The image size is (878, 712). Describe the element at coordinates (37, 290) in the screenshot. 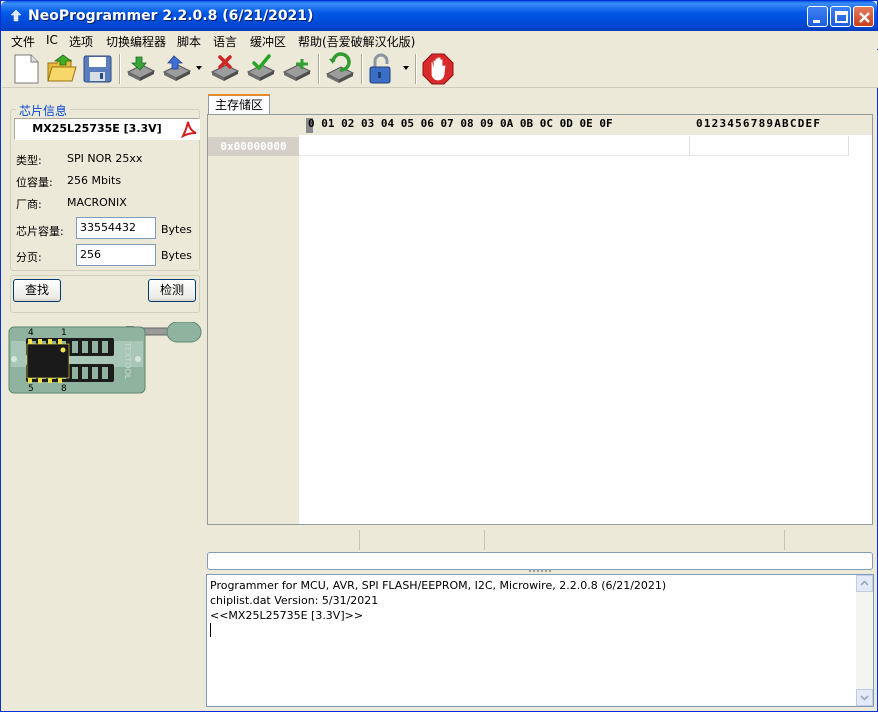

I see `search-button: 查找` at that location.